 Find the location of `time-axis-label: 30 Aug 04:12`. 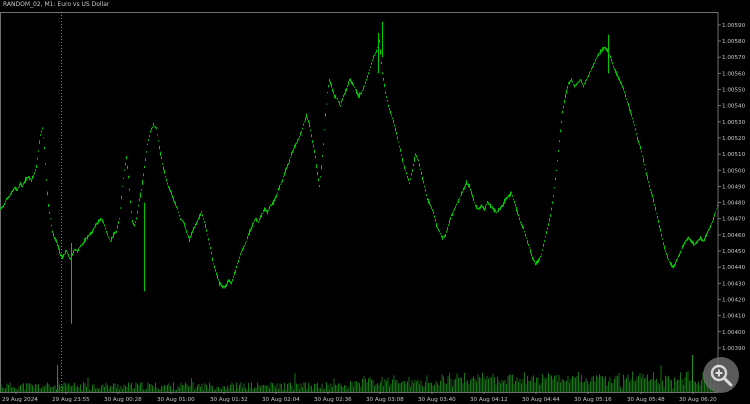

time-axis-label: 30 Aug 04:12 is located at coordinates (489, 400).